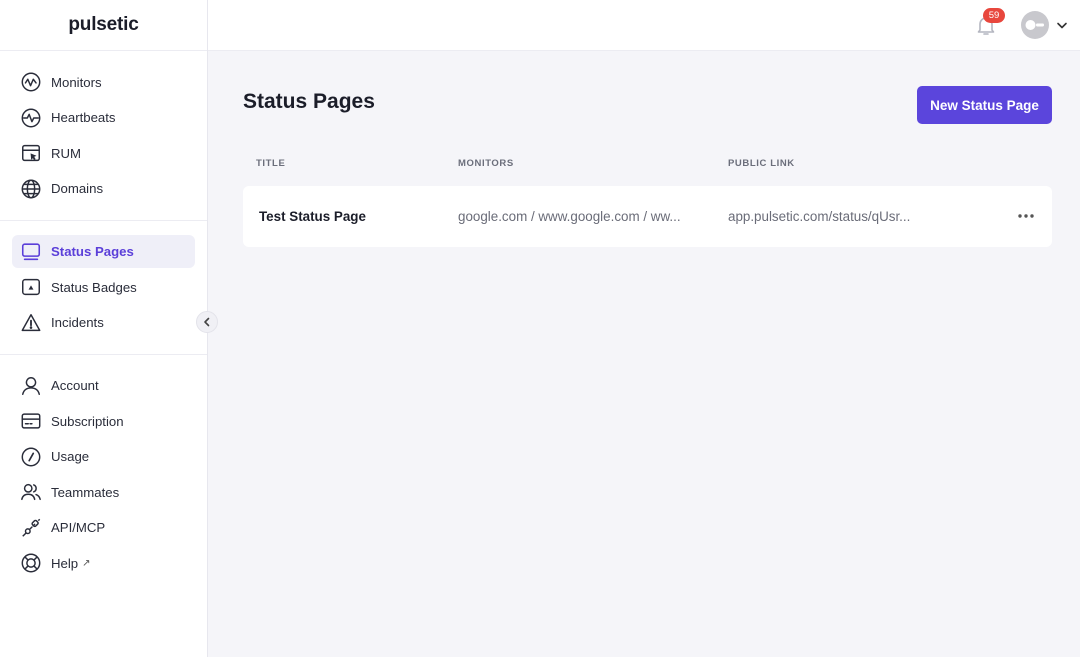 This screenshot has width=1080, height=657. Describe the element at coordinates (31, 421) in the screenshot. I see `credit-card-icon` at that location.